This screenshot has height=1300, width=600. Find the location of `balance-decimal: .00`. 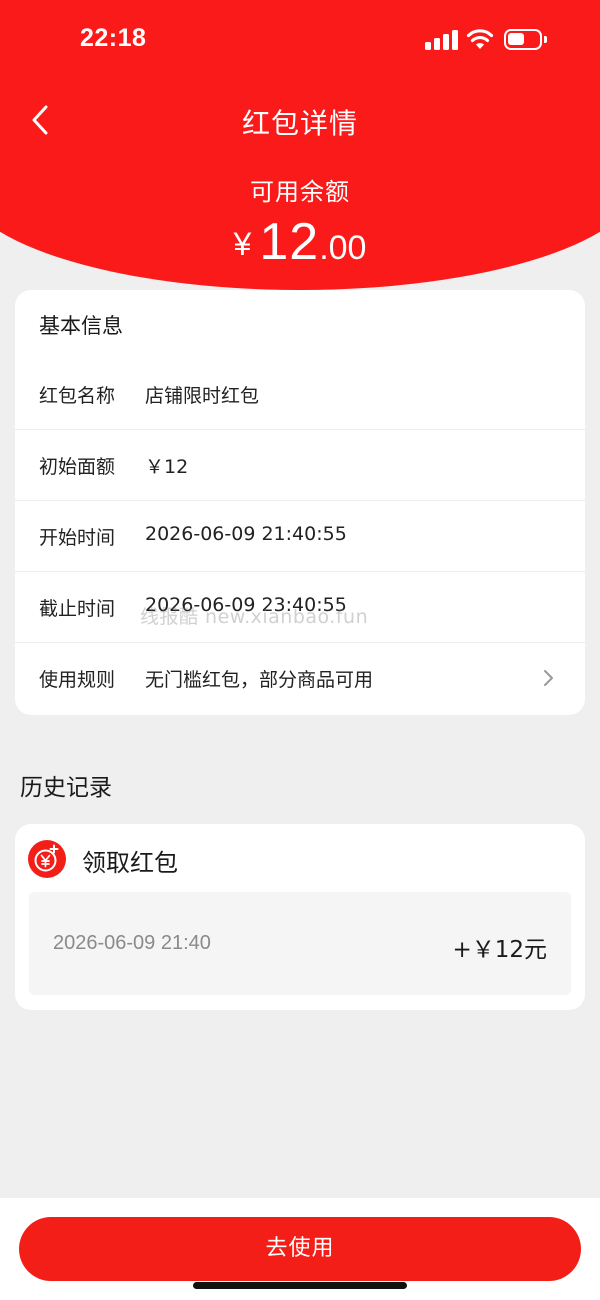

balance-decimal: .00 is located at coordinates (343, 248).